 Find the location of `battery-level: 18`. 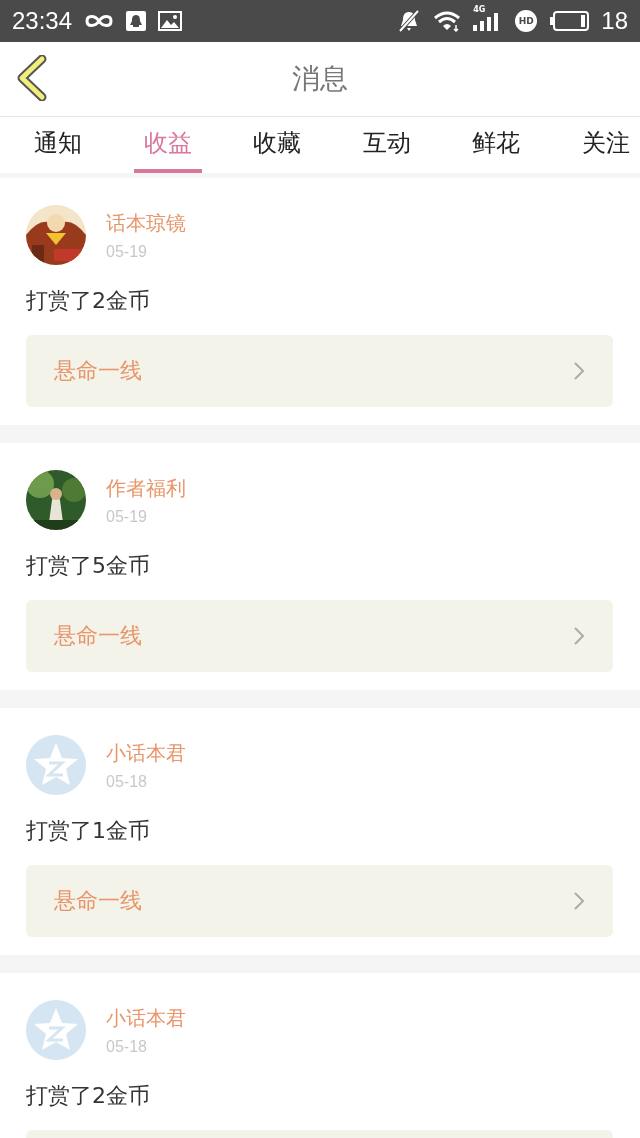

battery-level: 18 is located at coordinates (614, 21).